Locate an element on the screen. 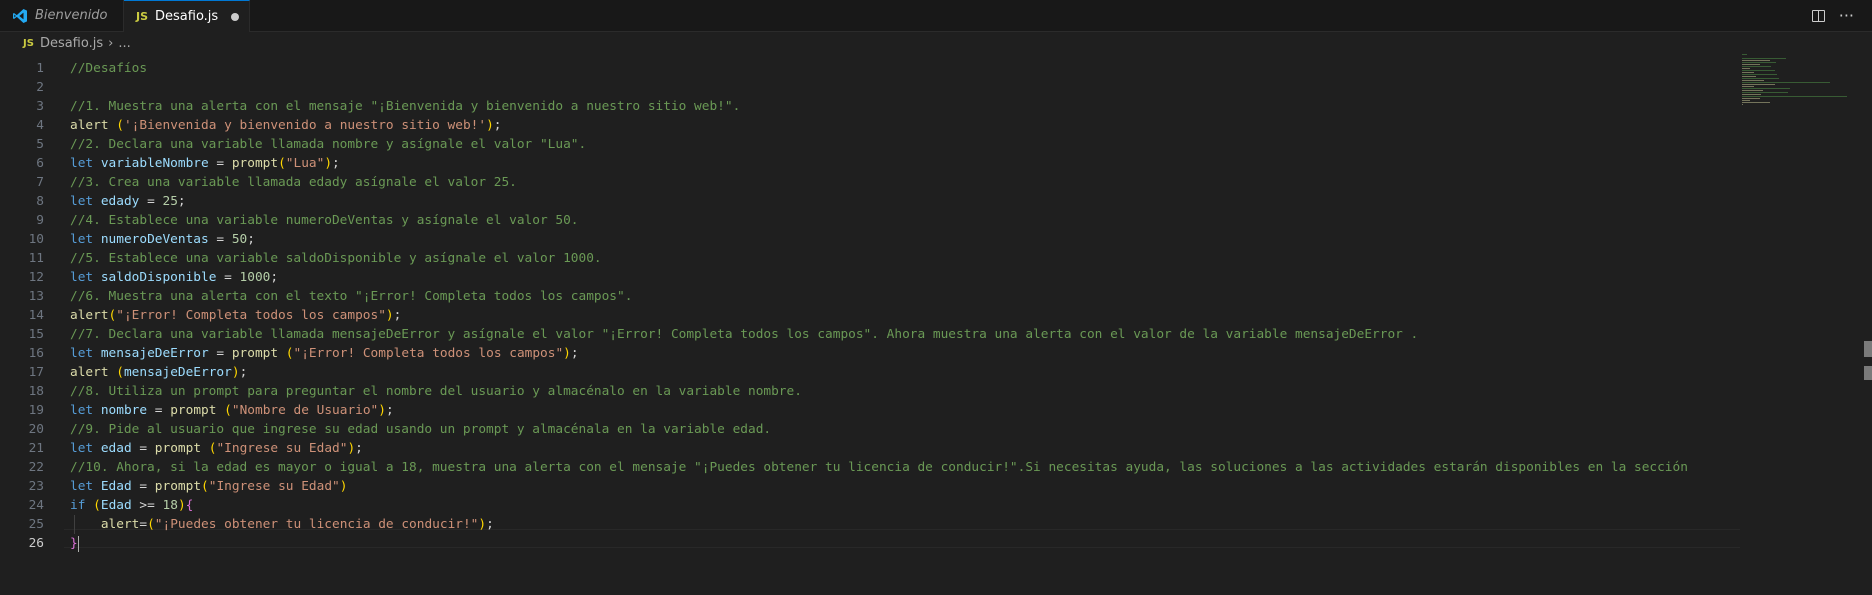 The image size is (1872, 595). code-line: 6 let variableNombre = prompt("Lua"); is located at coordinates (870, 163).